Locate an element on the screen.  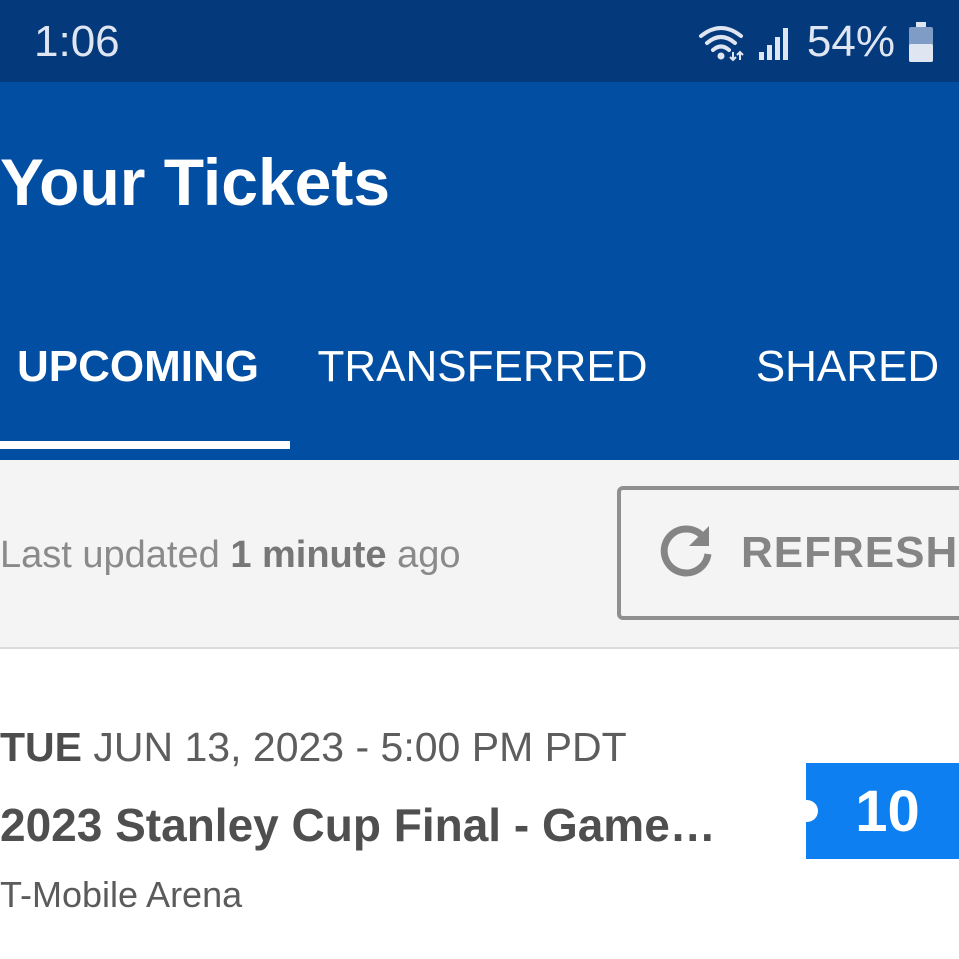
event-day: TUE is located at coordinates (41, 747).